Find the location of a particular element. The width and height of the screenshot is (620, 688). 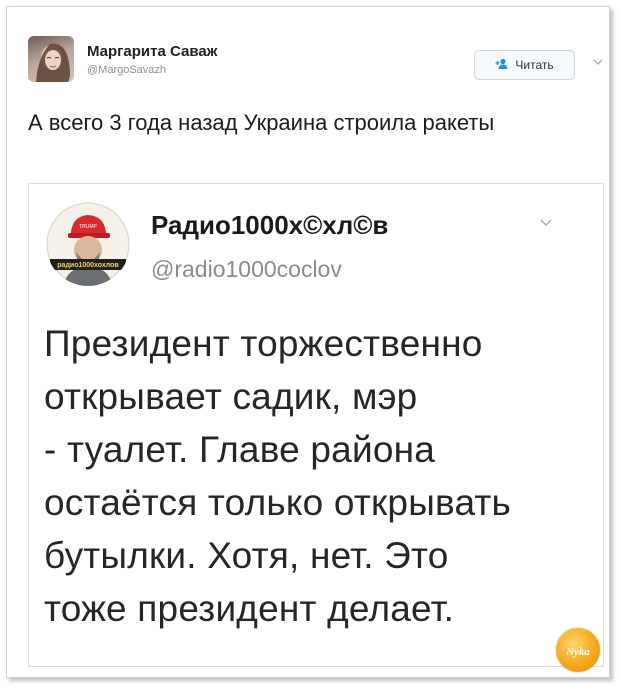

quoted-chevron-down-icon is located at coordinates (546, 222).